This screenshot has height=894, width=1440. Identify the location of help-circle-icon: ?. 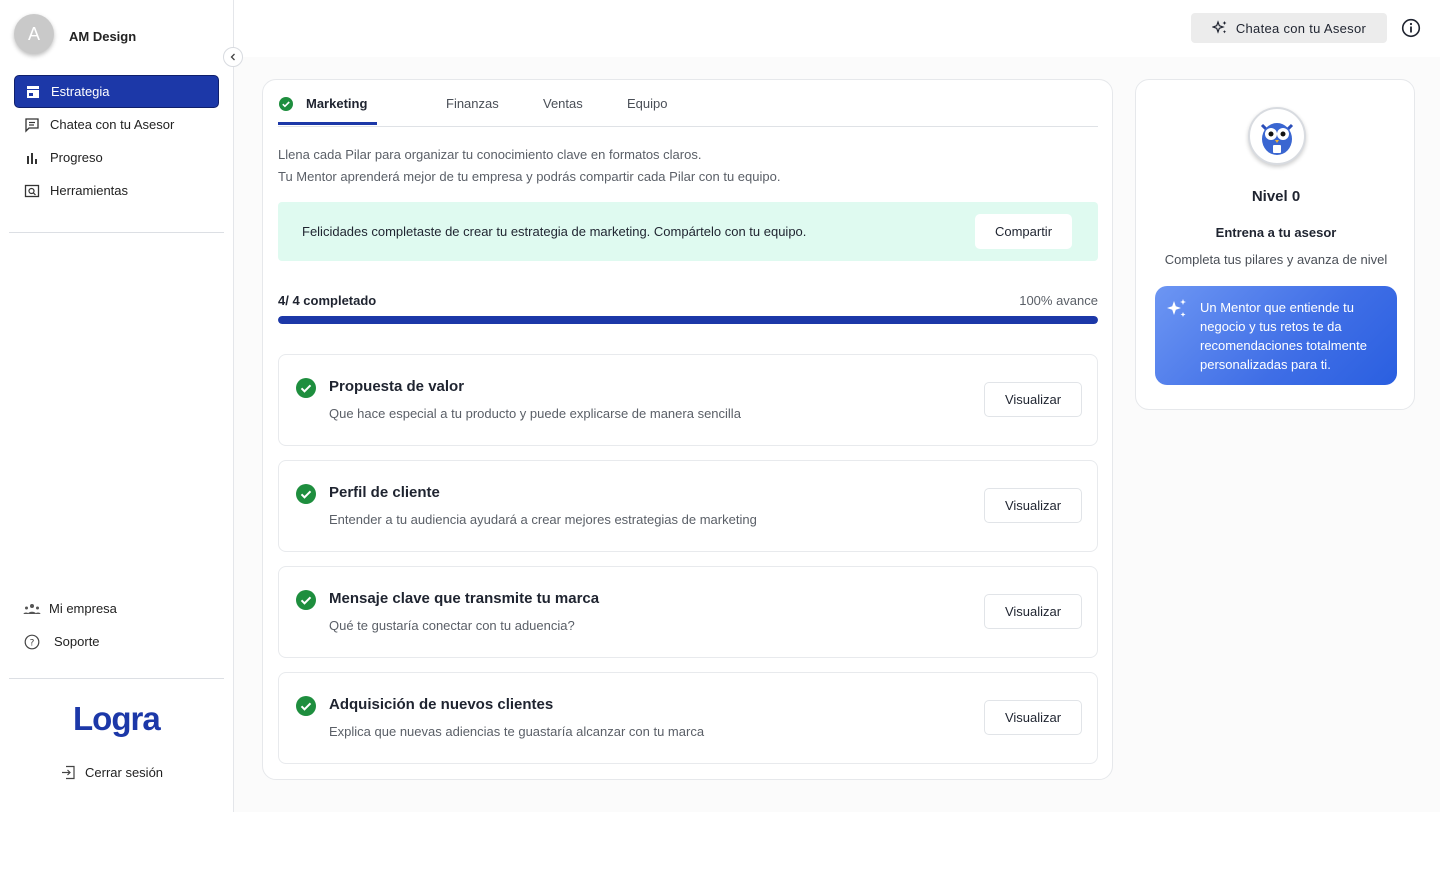
(32, 642).